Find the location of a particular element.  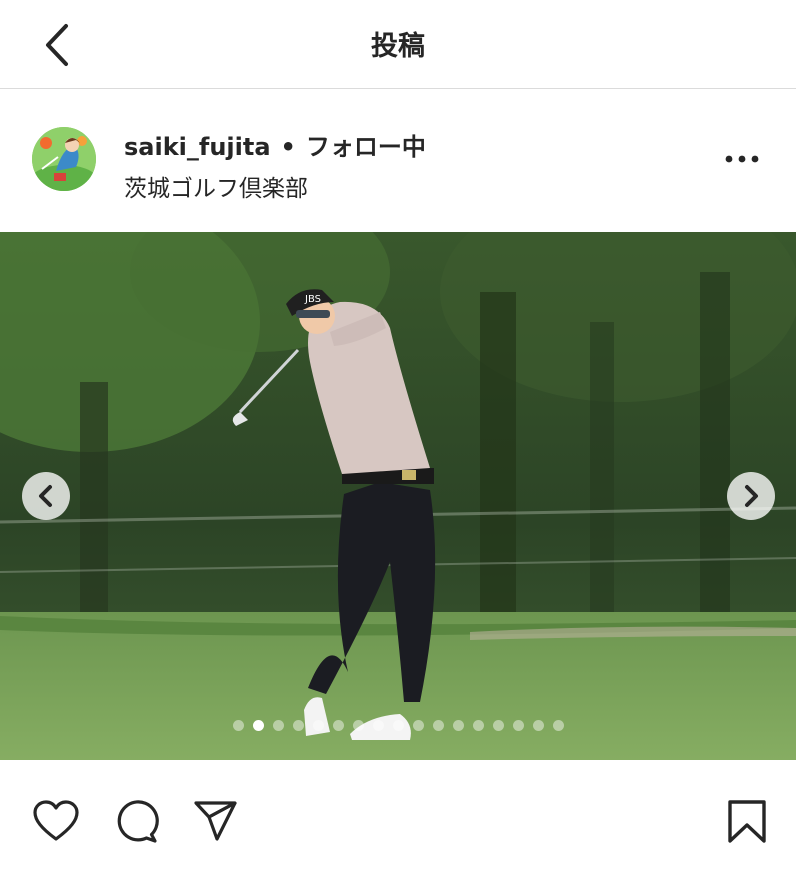

carousel-dots is located at coordinates (398, 727).